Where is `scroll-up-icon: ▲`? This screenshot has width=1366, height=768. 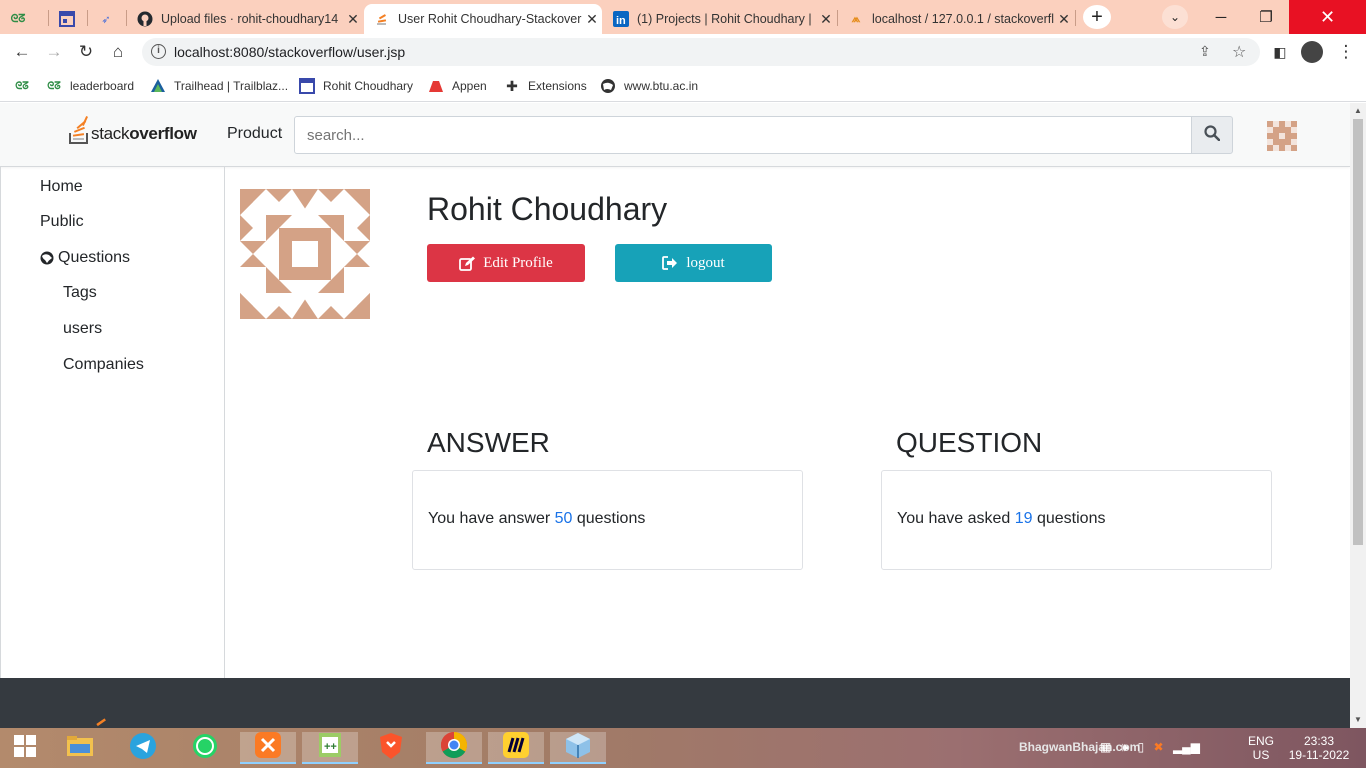 scroll-up-icon: ▲ is located at coordinates (1358, 111).